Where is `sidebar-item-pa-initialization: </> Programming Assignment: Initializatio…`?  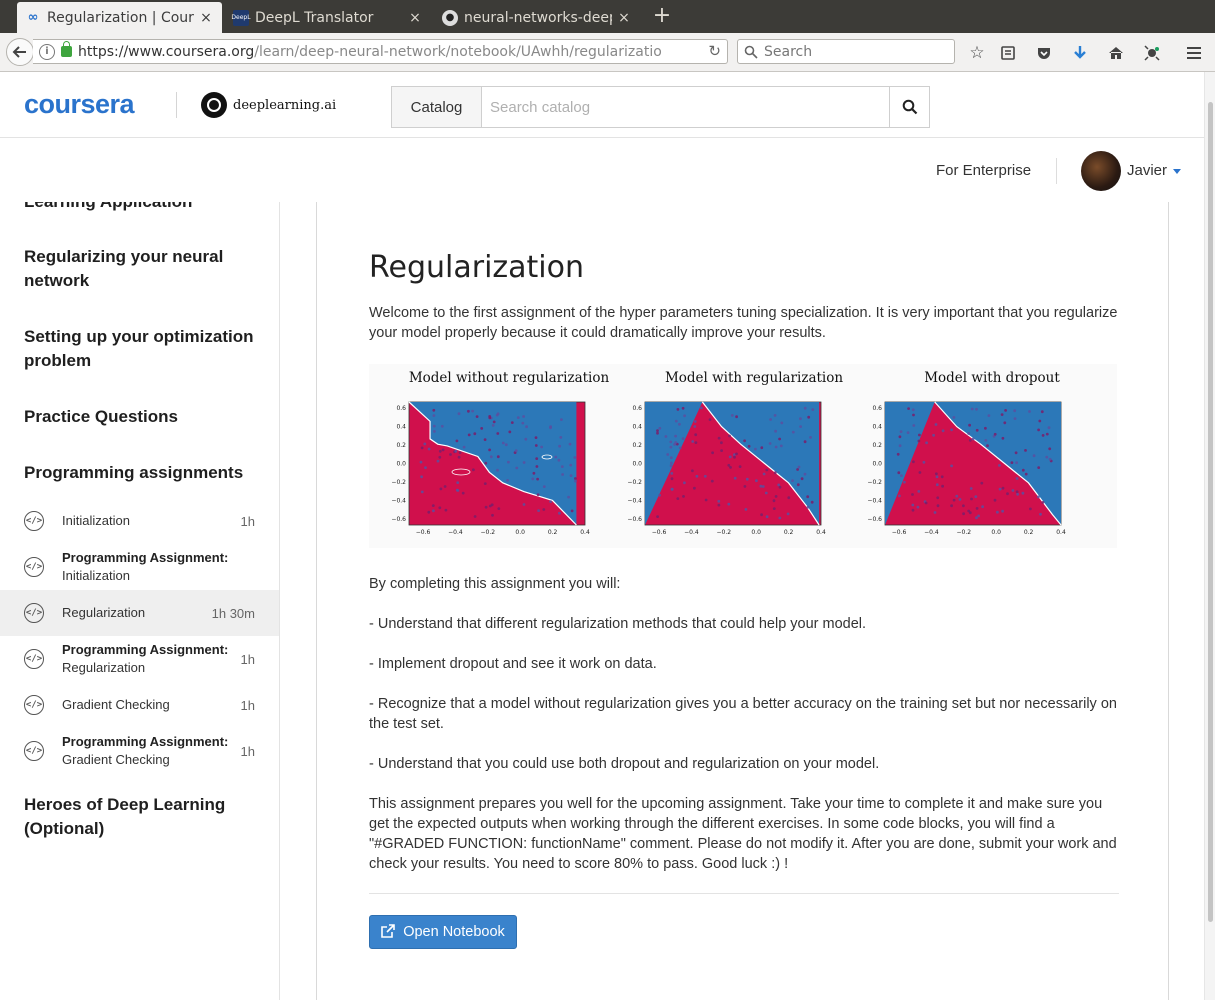
sidebar-item-pa-initialization: </> Programming Assignment: Initializatio… is located at coordinates (139, 567).